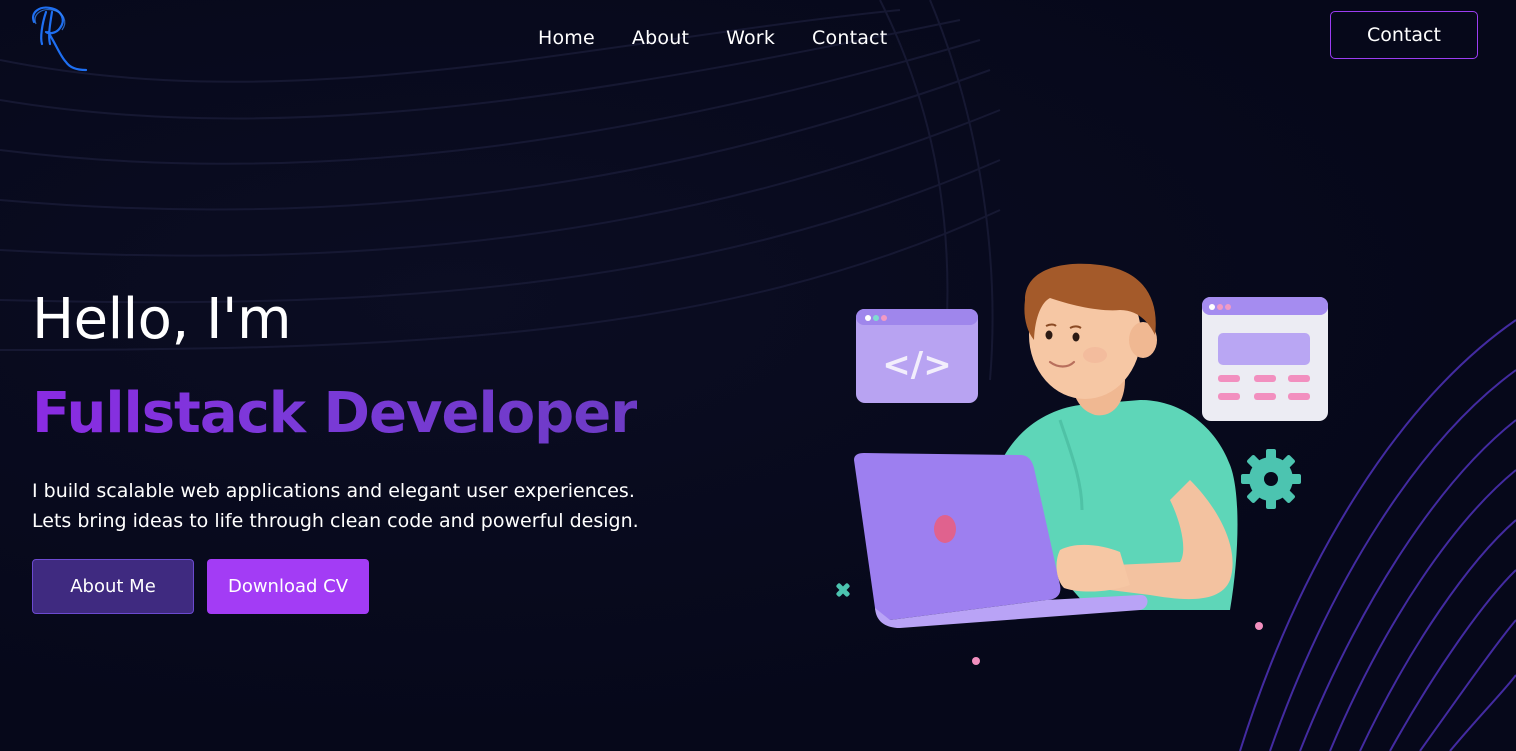  What do you see at coordinates (335, 414) in the screenshot?
I see `hero-role: Fullstack Developer` at bounding box center [335, 414].